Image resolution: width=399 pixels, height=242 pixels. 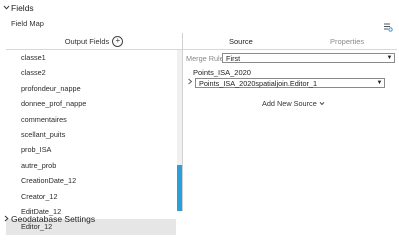 I want to click on geodatabase-section-header: Geodatabase Settings, so click(x=49, y=219).